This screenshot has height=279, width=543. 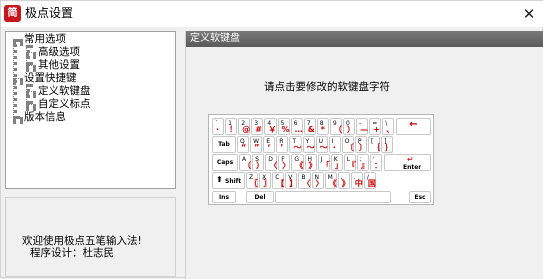 I want to click on soft-key: R’, so click(x=282, y=144).